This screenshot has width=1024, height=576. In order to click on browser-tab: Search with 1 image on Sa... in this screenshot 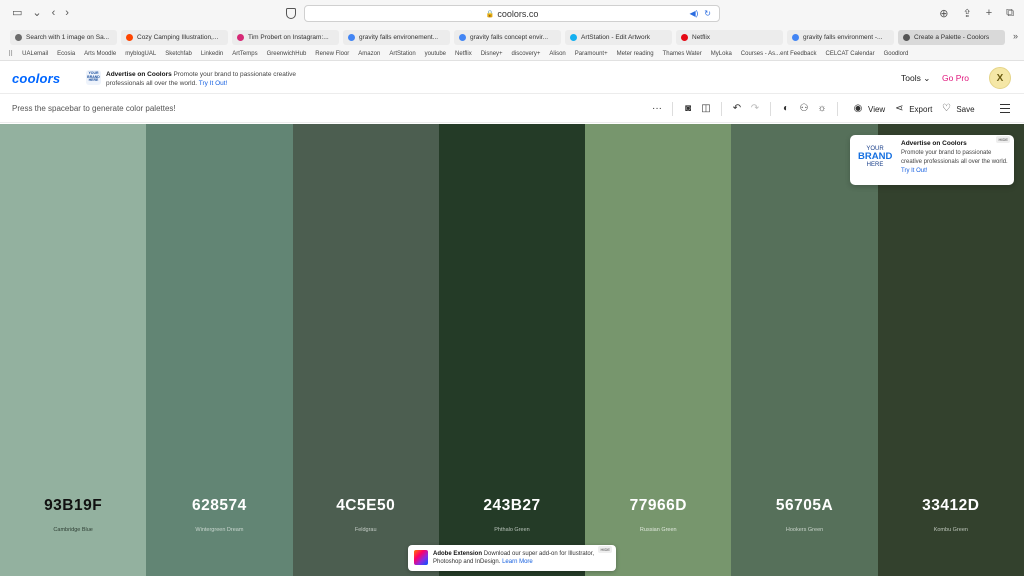, I will do `click(63, 37)`.